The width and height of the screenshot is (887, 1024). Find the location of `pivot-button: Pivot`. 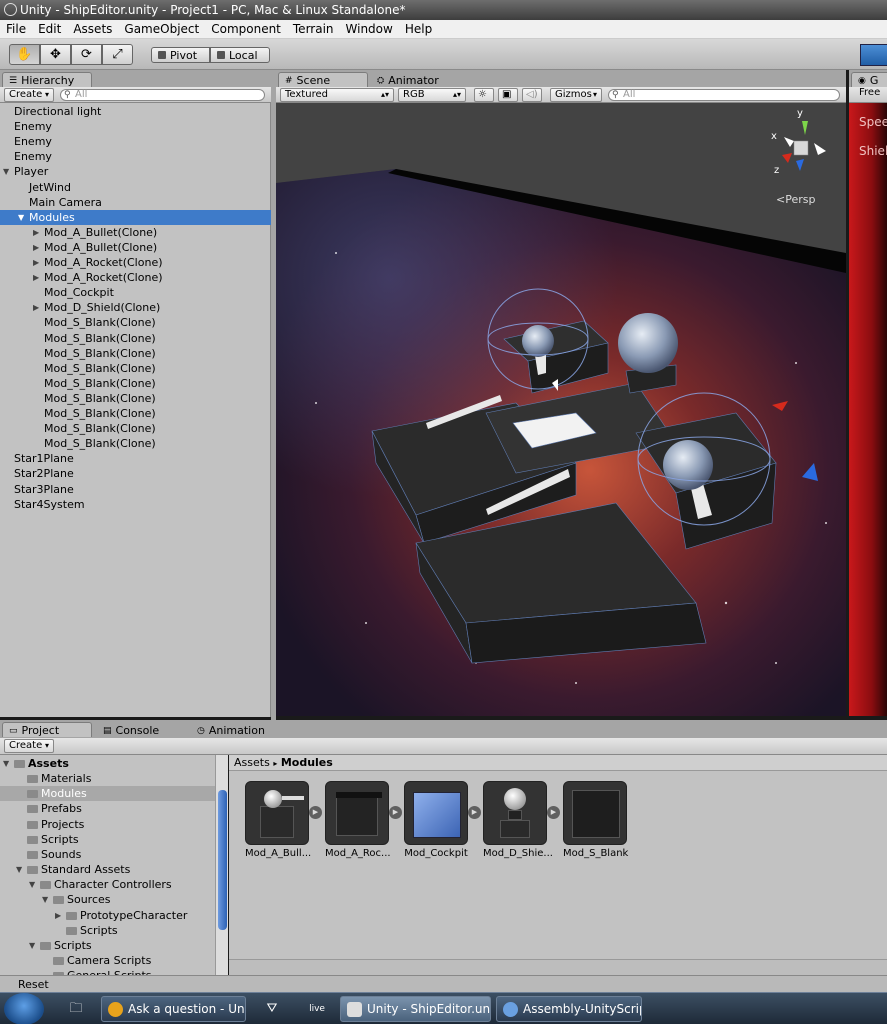

pivot-button: Pivot is located at coordinates (180, 55).